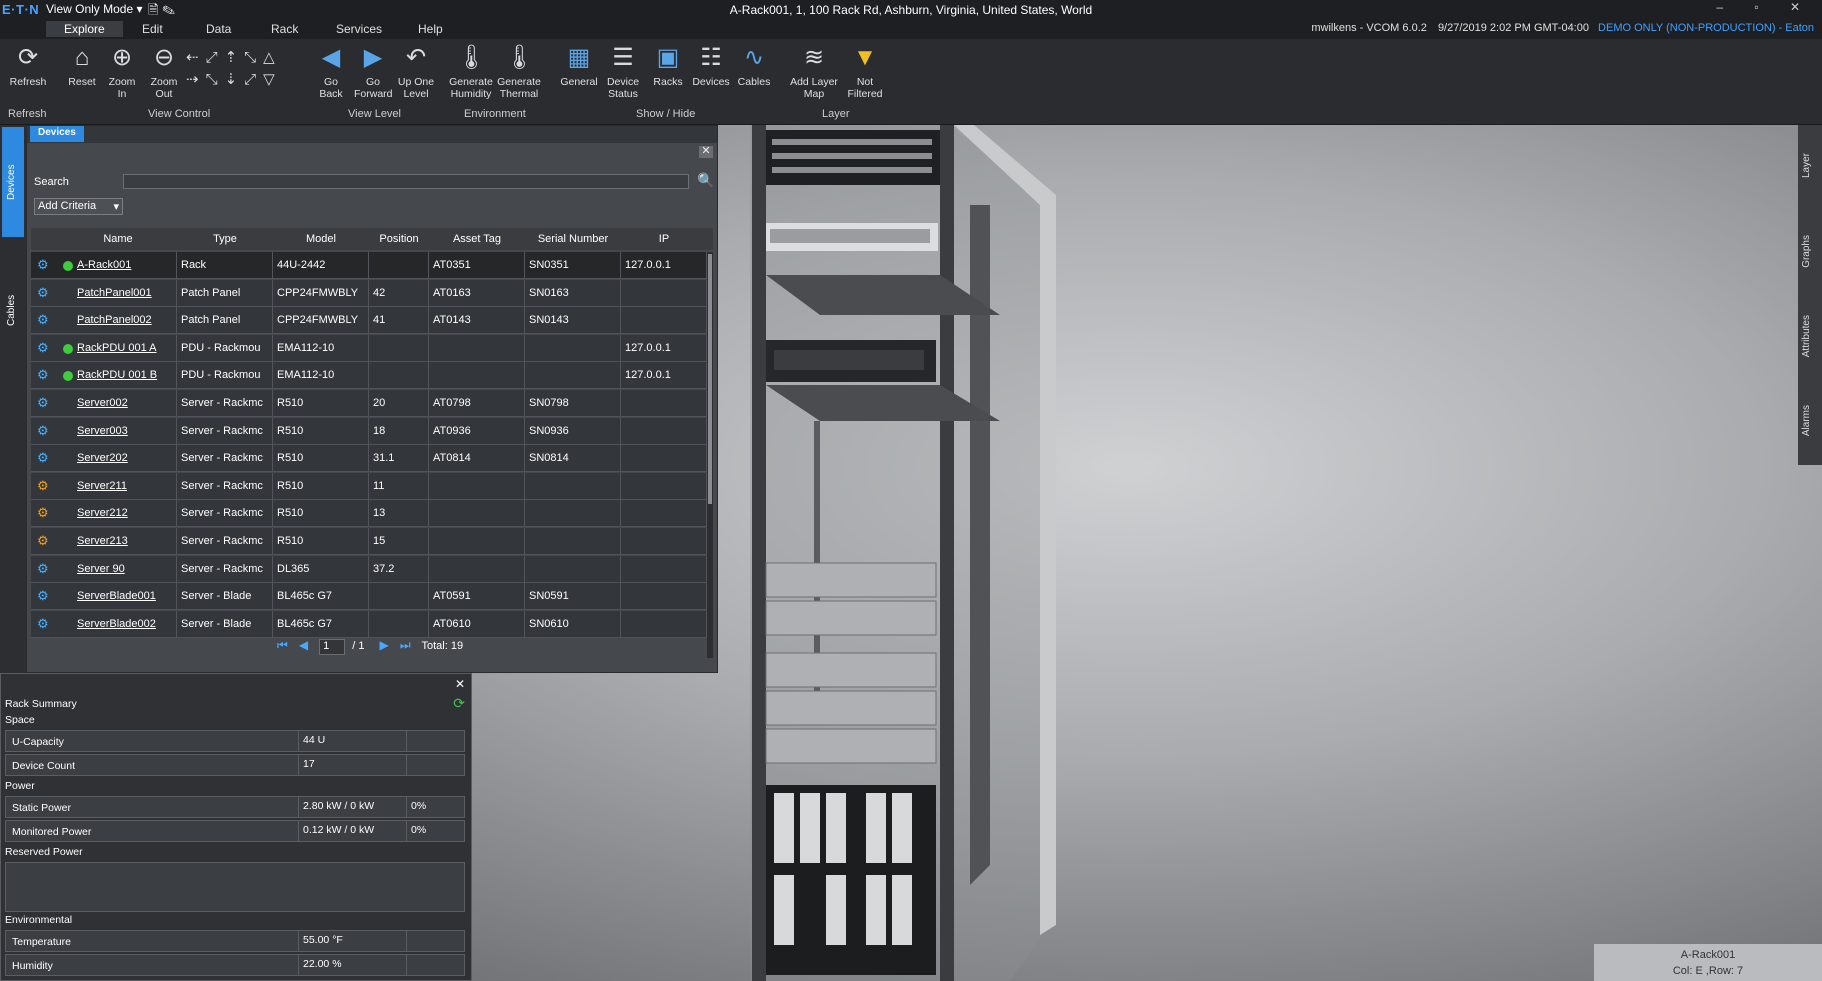 This screenshot has width=1822, height=981. I want to click on cell-asset: AT0814, so click(477, 459).